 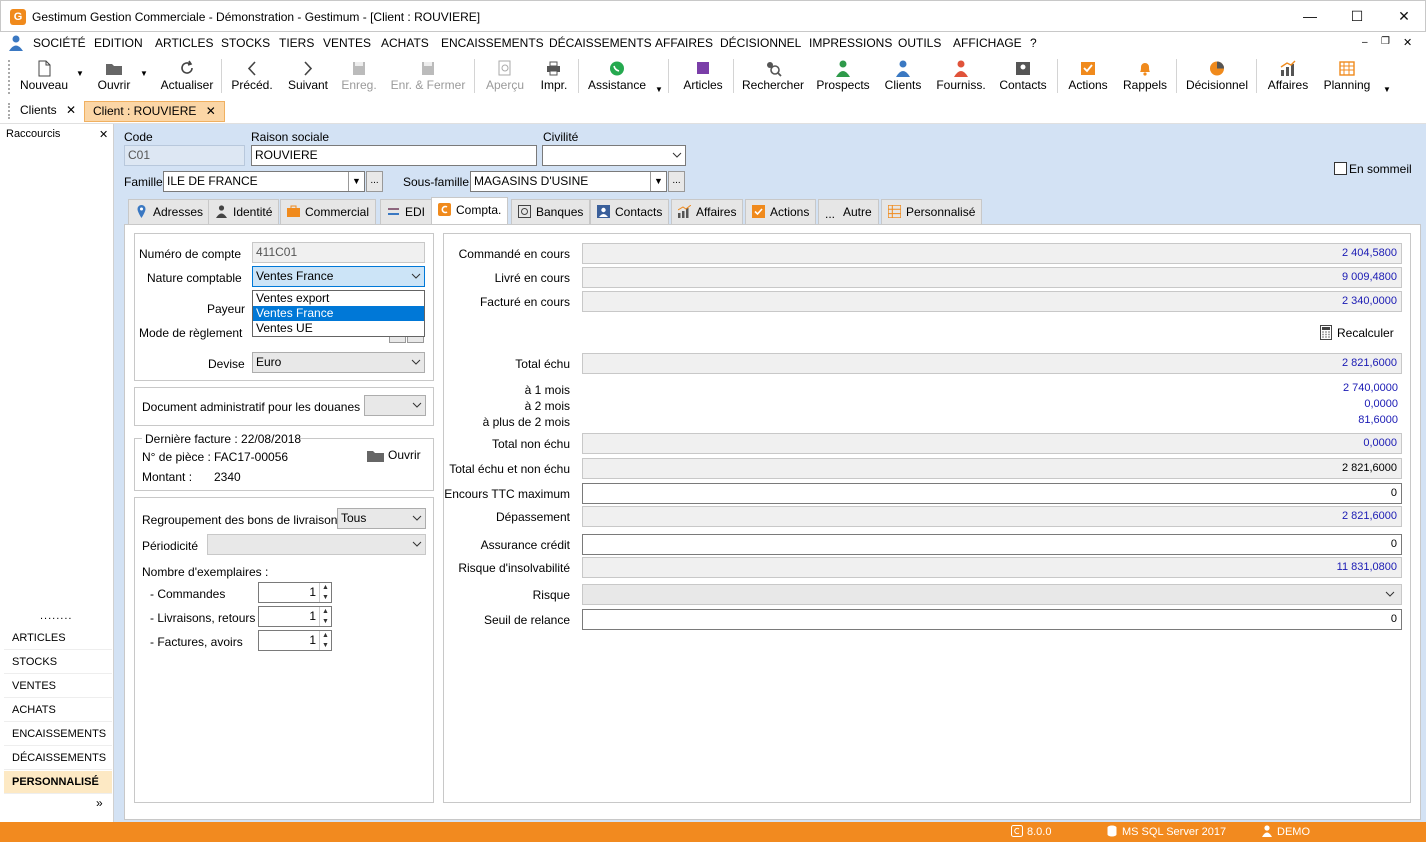 What do you see at coordinates (394, 455) in the screenshot?
I see `ouvrir-facture-button: Ouvrir` at bounding box center [394, 455].